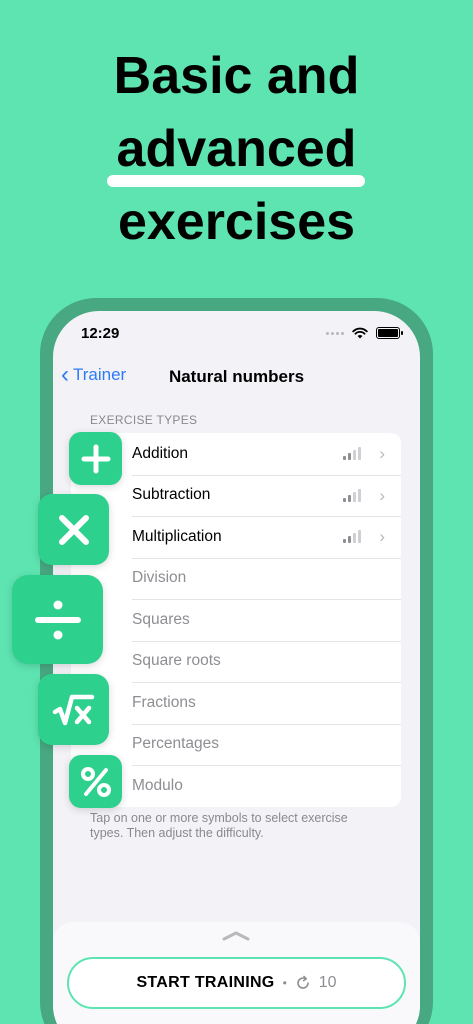  Describe the element at coordinates (236, 376) in the screenshot. I see `page-title: Natural numbers` at that location.